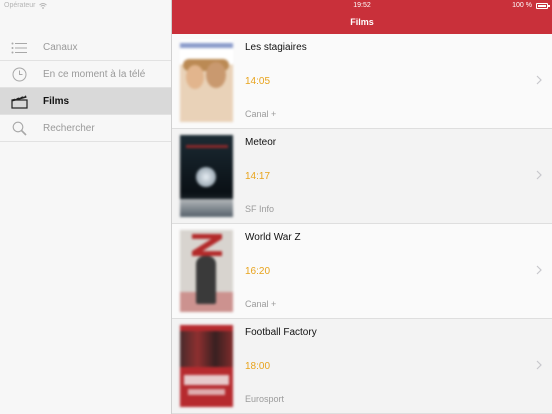 The image size is (552, 414). I want to click on sidebar-item-en-ce-moment: En ce moment à la télé, so click(85, 74).